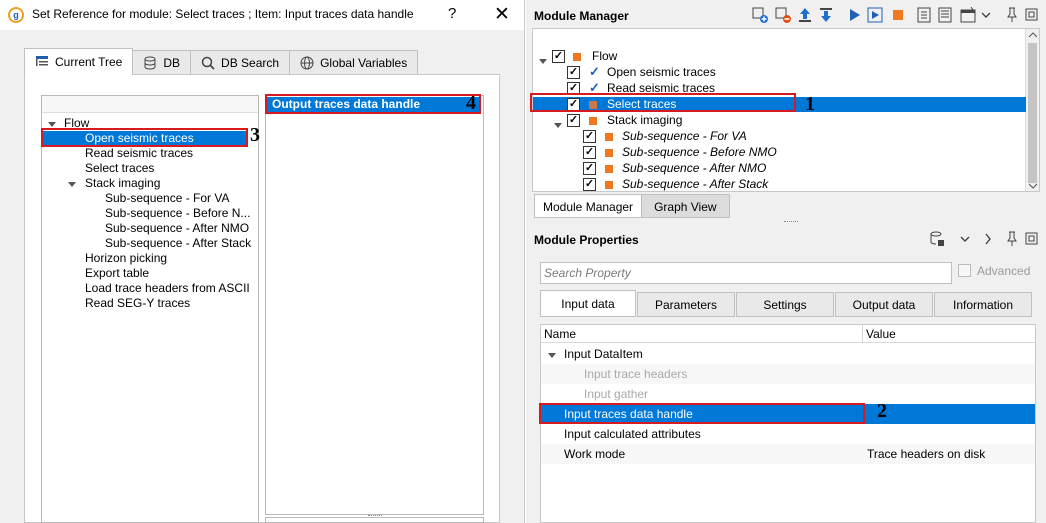 This screenshot has height=523, width=1046. I want to click on annotation-number: 3, so click(255, 135).